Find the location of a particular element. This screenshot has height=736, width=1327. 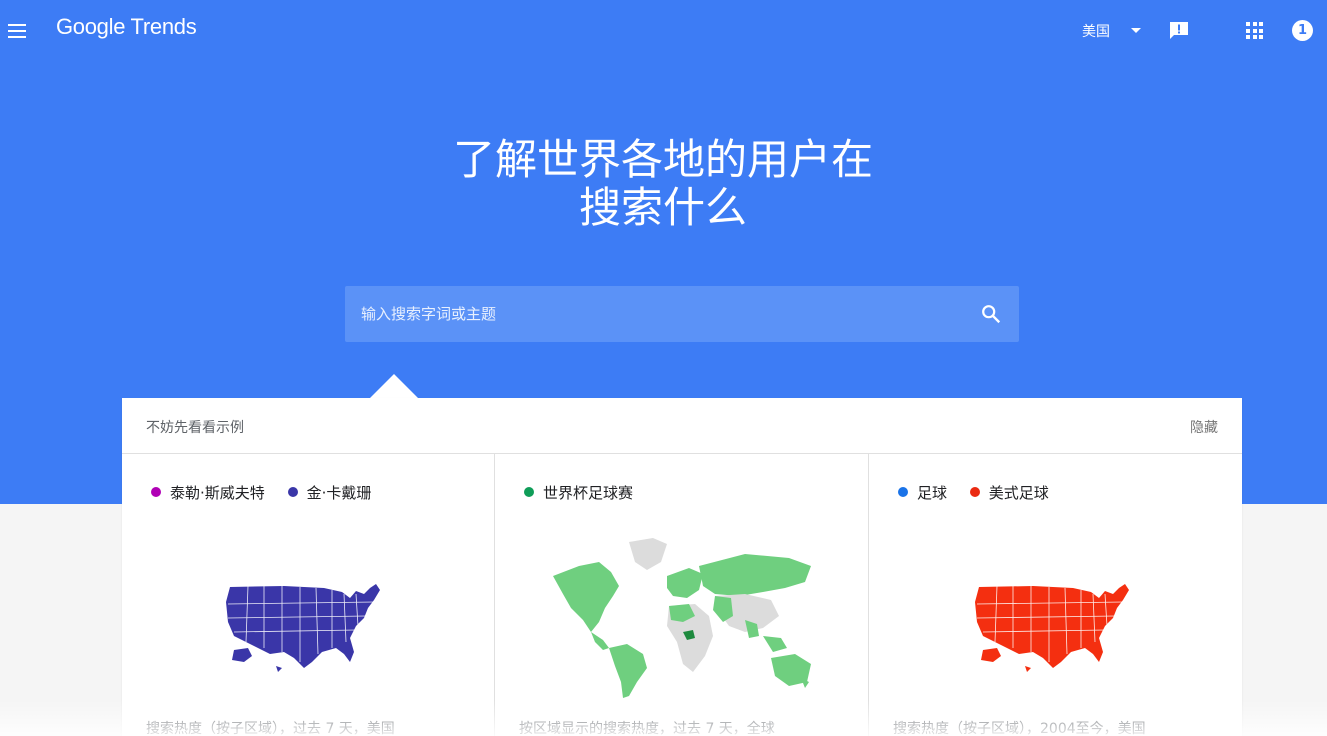

card-caption: 搜索热度（按子区域），2004至今，美国 is located at coordinates (1019, 728).